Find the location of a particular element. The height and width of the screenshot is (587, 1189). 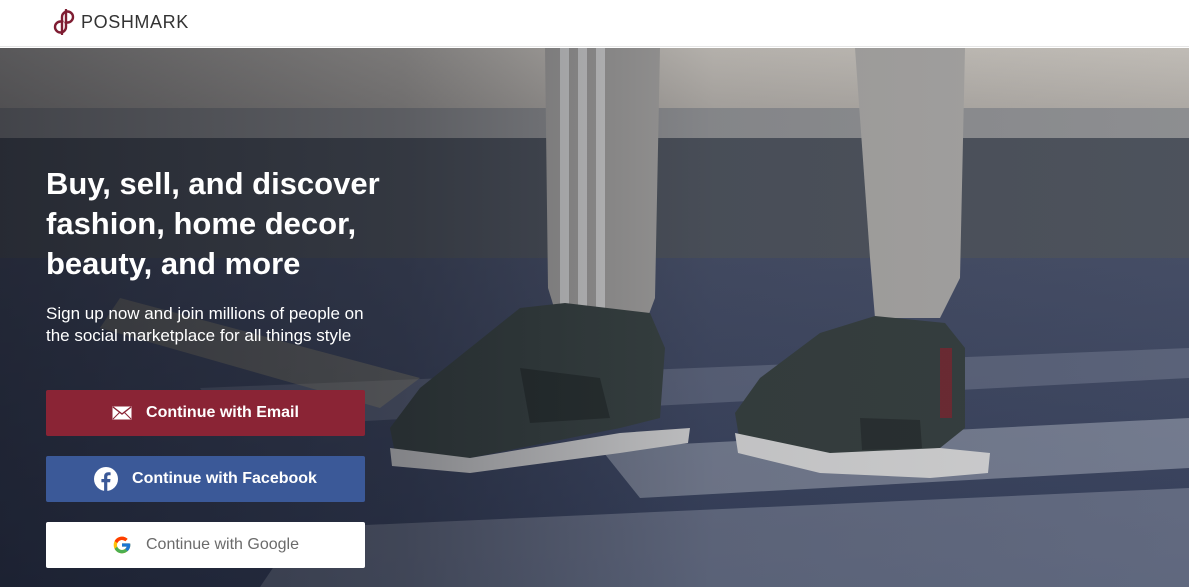

facebook-button-label: Continue with Facebook is located at coordinates (224, 478).